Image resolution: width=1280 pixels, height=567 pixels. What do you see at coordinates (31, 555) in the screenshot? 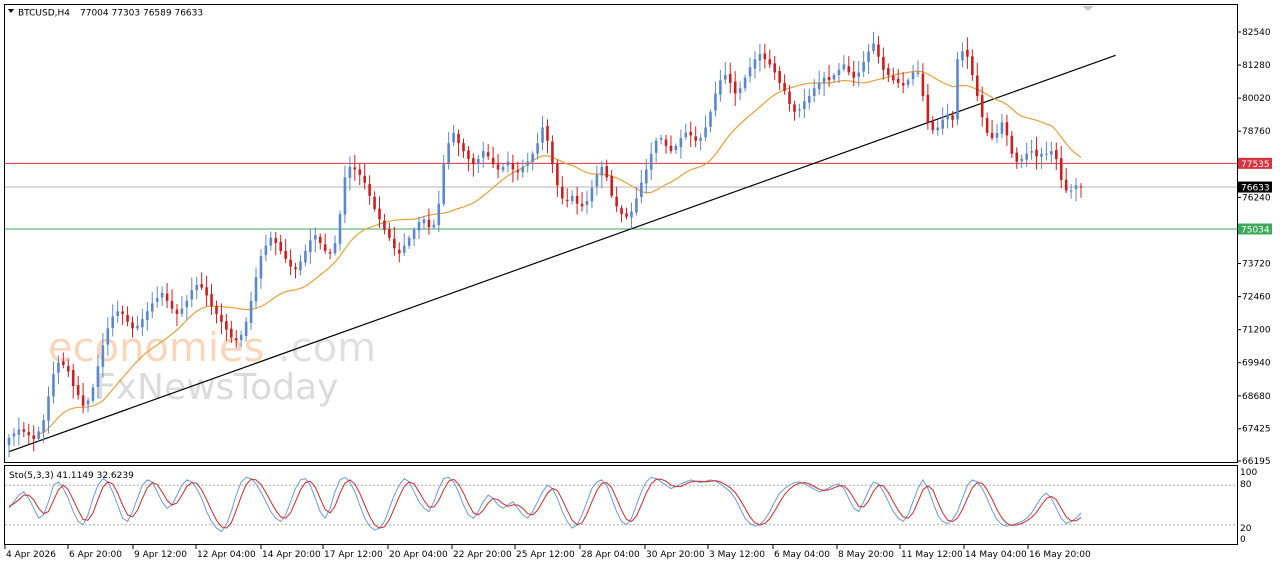
I see `x-tick-label: 4 Apr 2026` at bounding box center [31, 555].